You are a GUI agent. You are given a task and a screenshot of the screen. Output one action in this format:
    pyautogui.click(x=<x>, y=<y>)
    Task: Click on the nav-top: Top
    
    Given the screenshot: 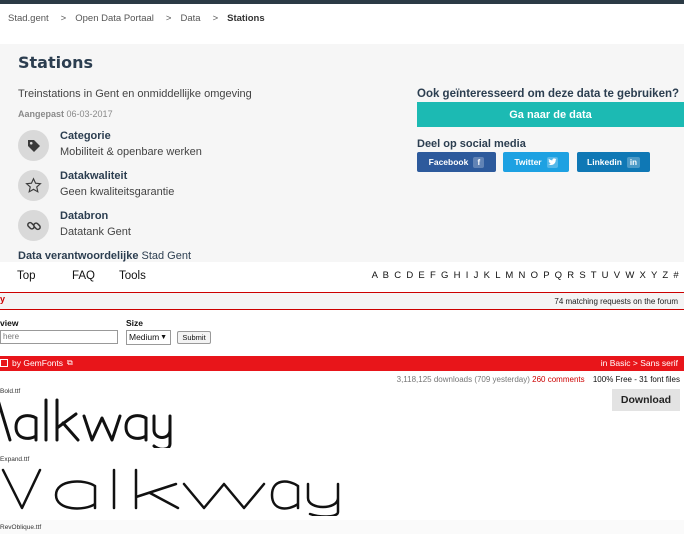 What is the action you would take?
    pyautogui.click(x=26, y=276)
    